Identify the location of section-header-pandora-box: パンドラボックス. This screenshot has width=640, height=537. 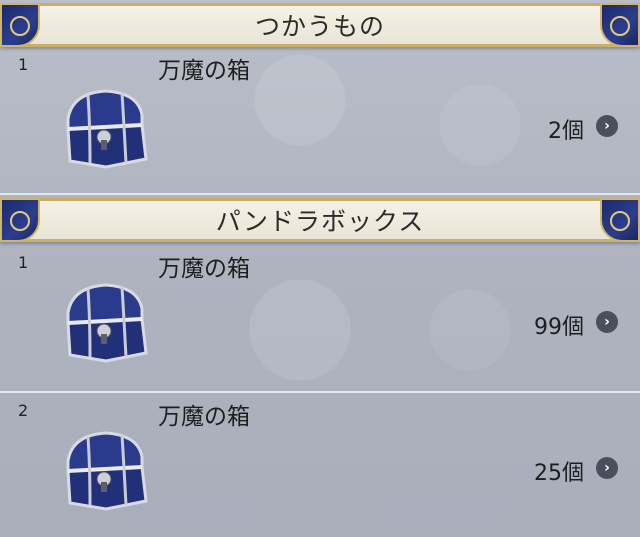
(320, 220).